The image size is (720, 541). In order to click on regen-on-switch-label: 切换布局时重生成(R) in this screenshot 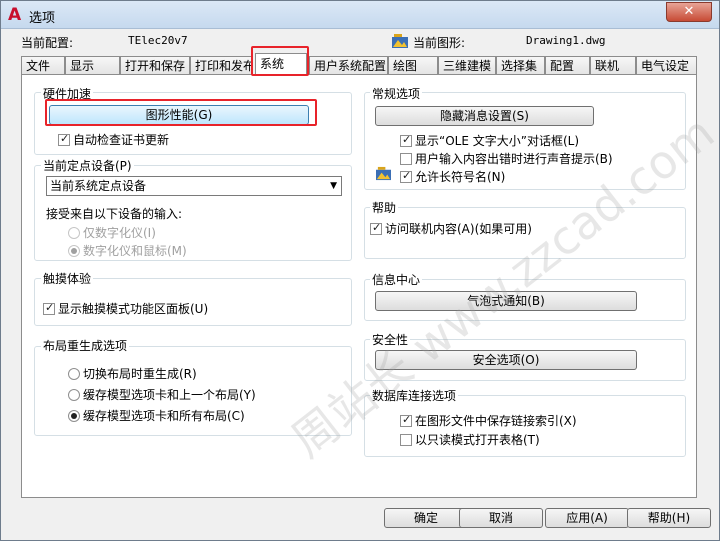, I will do `click(140, 374)`.